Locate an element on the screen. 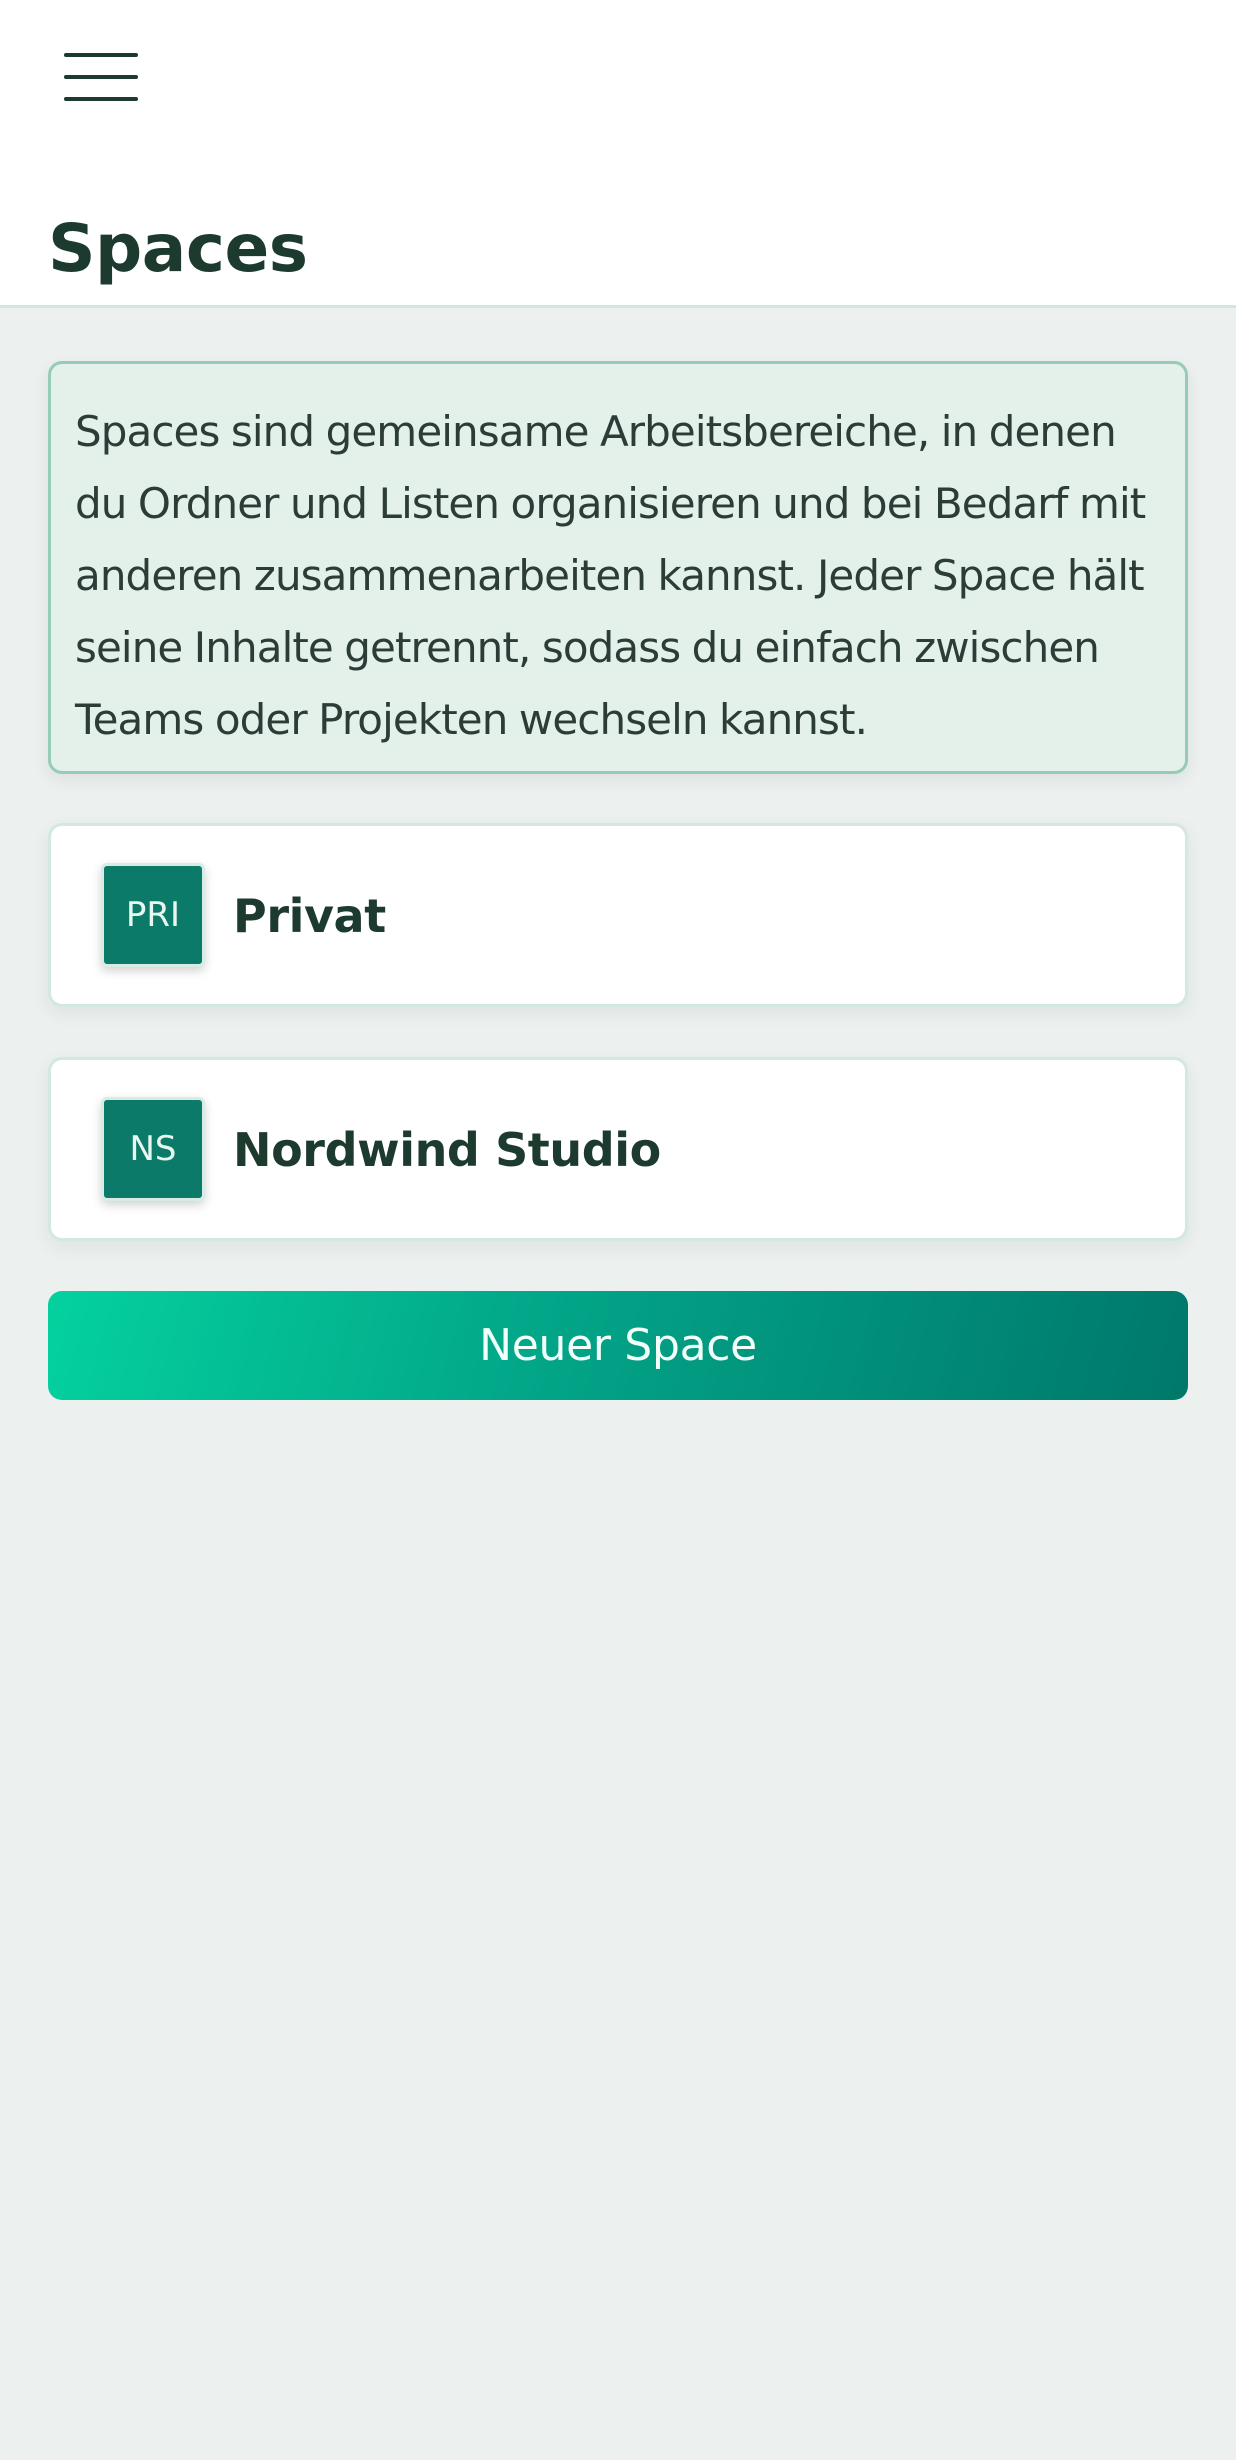  space-avatar: NS is located at coordinates (153, 1149).